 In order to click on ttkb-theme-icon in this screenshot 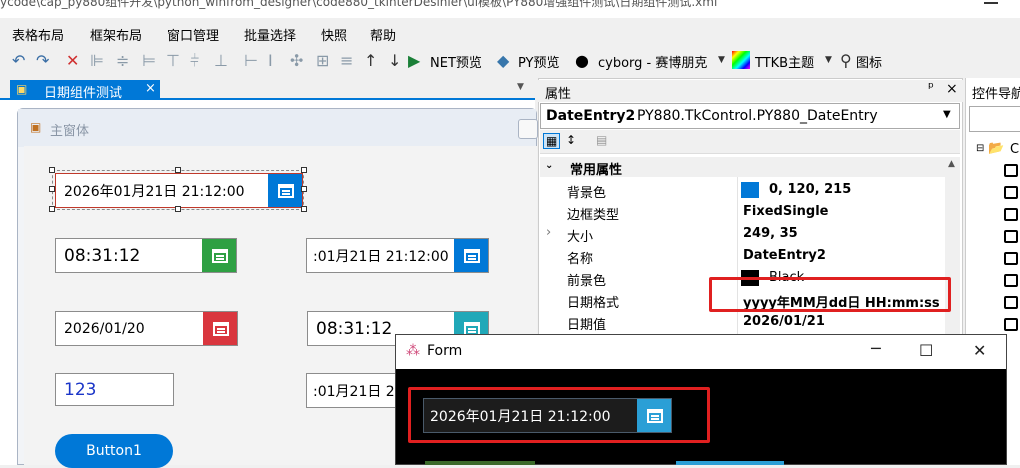, I will do `click(741, 60)`.